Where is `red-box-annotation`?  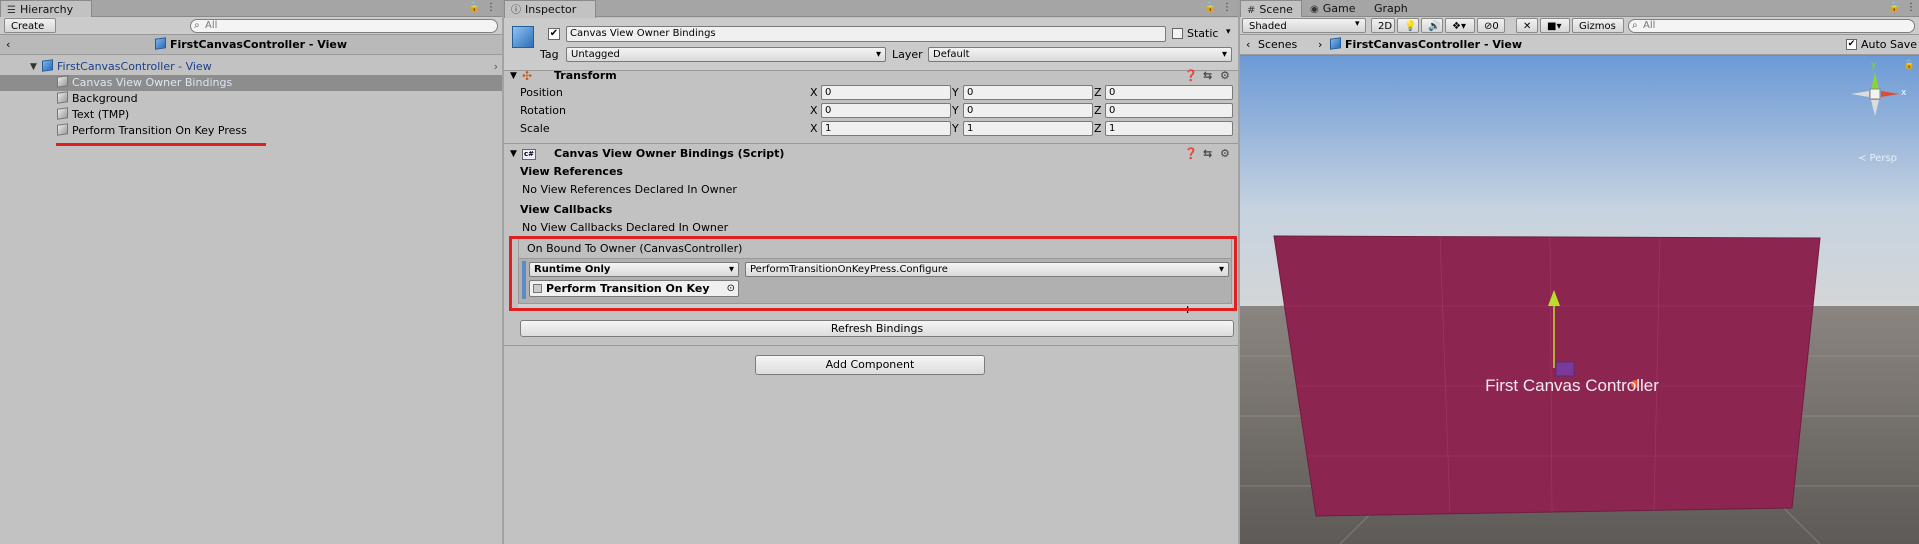 red-box-annotation is located at coordinates (873, 273).